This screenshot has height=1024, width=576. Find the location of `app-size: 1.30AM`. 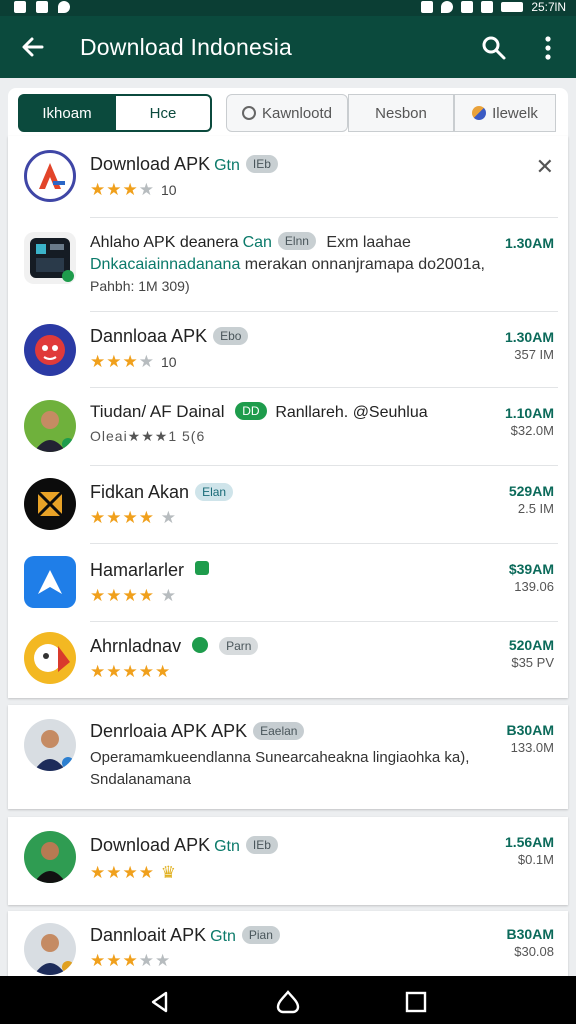

app-size: 1.30AM is located at coordinates (529, 243).